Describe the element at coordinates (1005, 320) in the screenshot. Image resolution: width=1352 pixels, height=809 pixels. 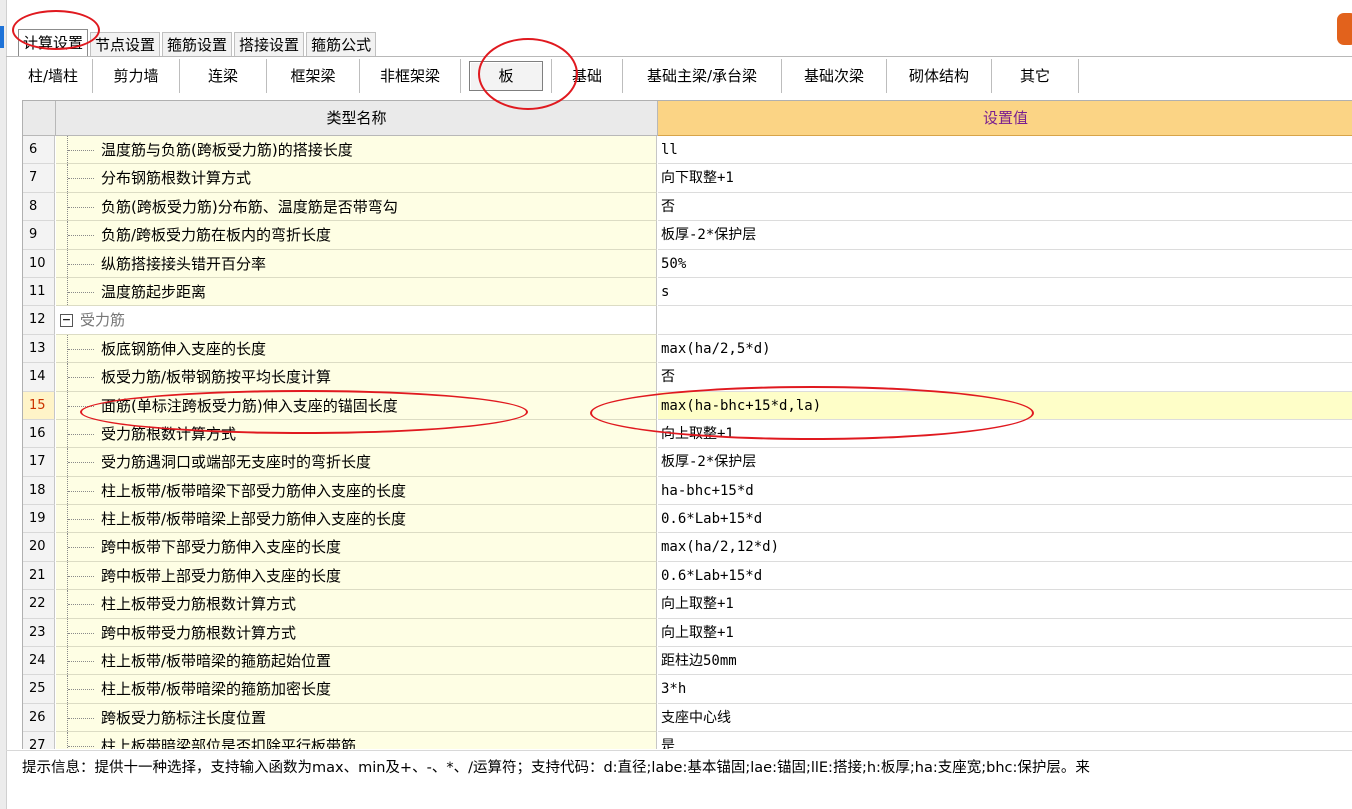
I see `row-setting-value` at that location.